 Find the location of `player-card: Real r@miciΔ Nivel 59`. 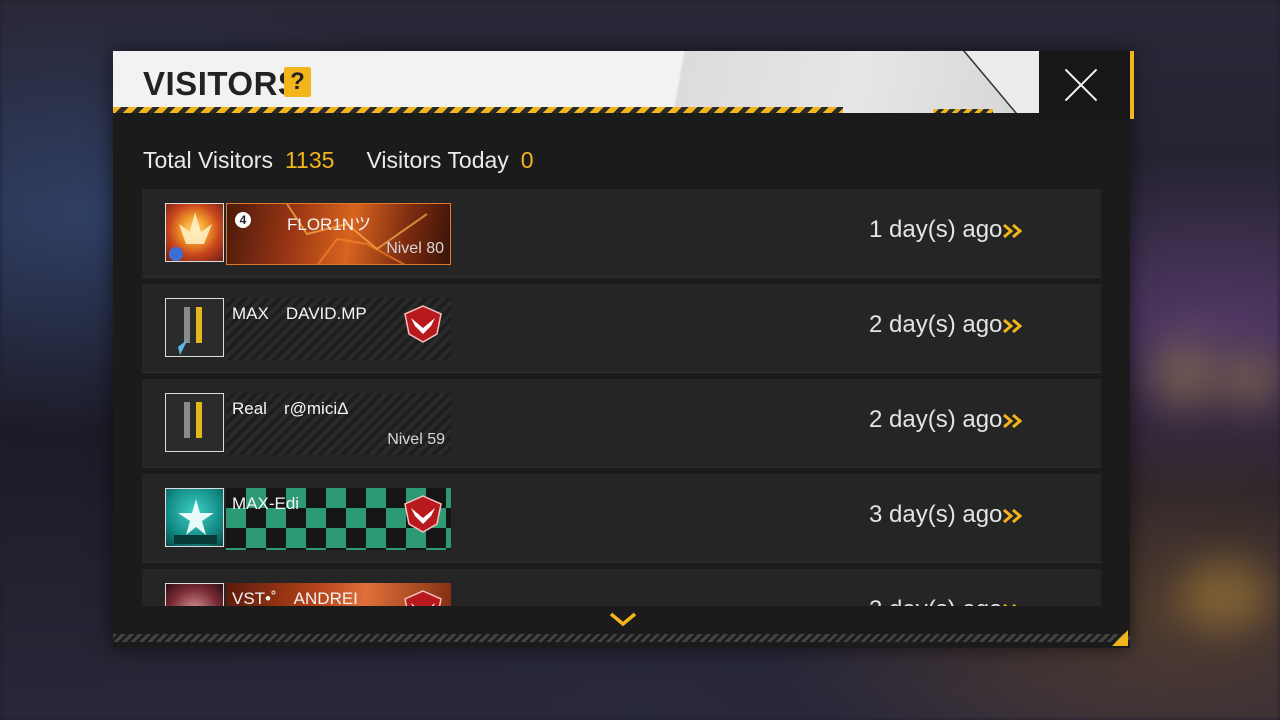

player-card: Real r@miciΔ Nivel 59 is located at coordinates (308, 424).